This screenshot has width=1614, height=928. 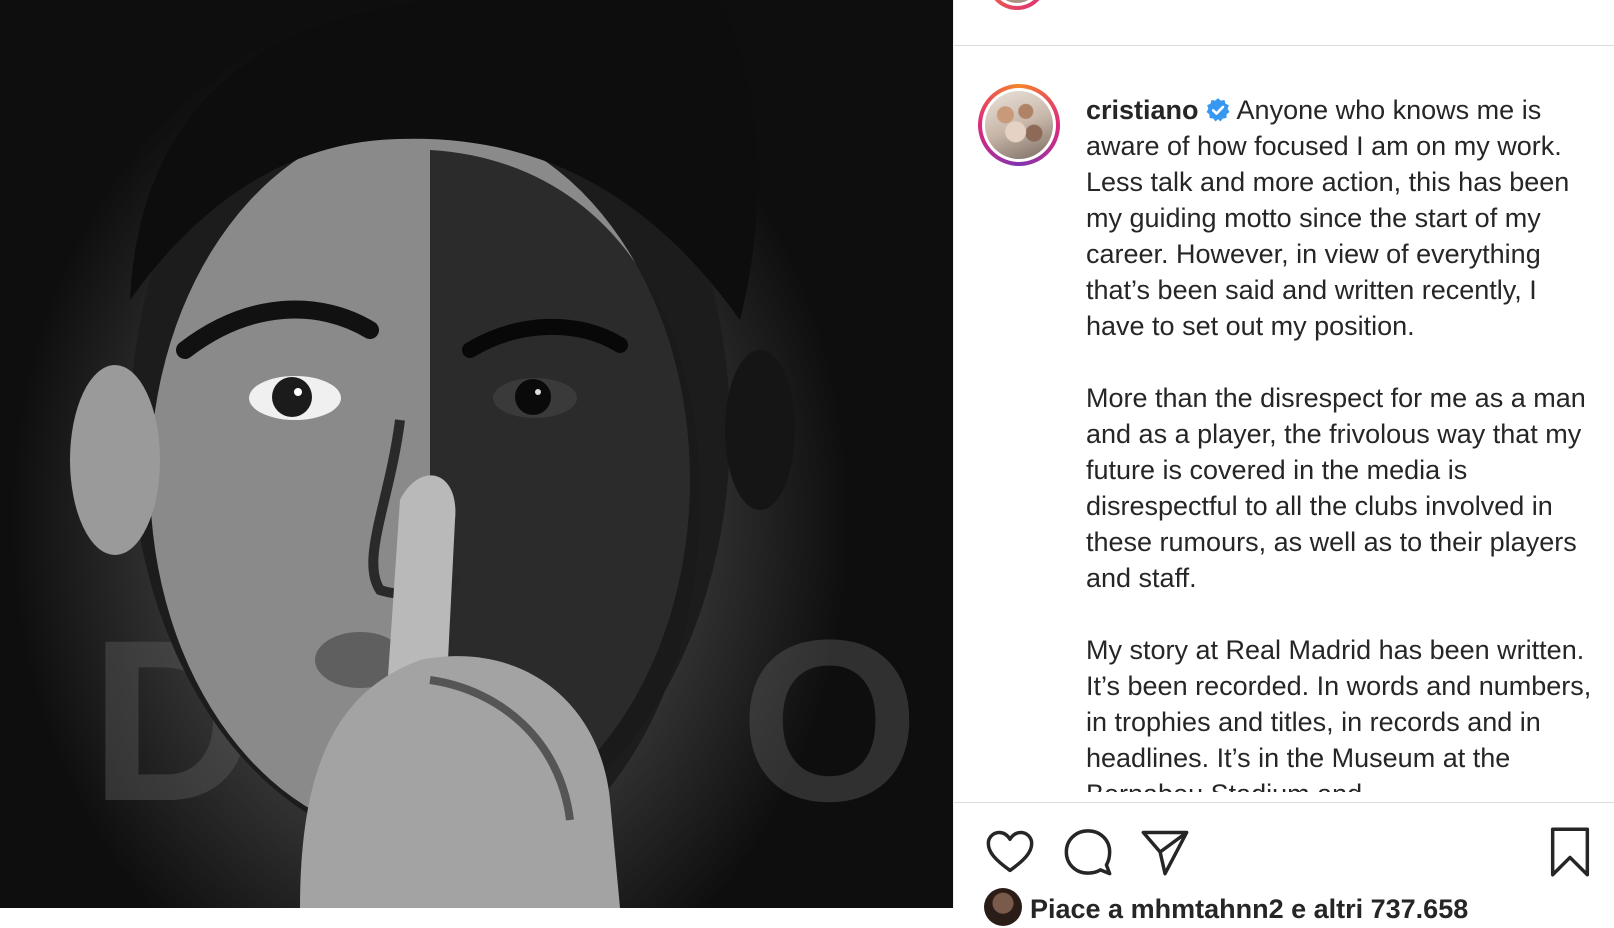 I want to click on comment-icon, so click(x=1088, y=852).